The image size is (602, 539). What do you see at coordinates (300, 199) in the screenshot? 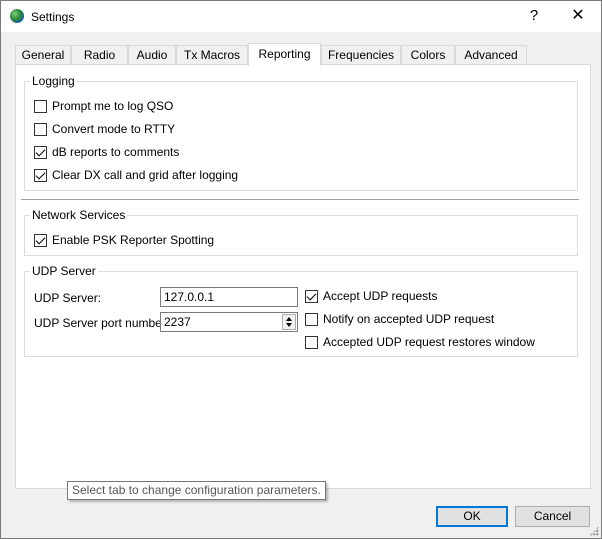
I see `section-divider` at bounding box center [300, 199].